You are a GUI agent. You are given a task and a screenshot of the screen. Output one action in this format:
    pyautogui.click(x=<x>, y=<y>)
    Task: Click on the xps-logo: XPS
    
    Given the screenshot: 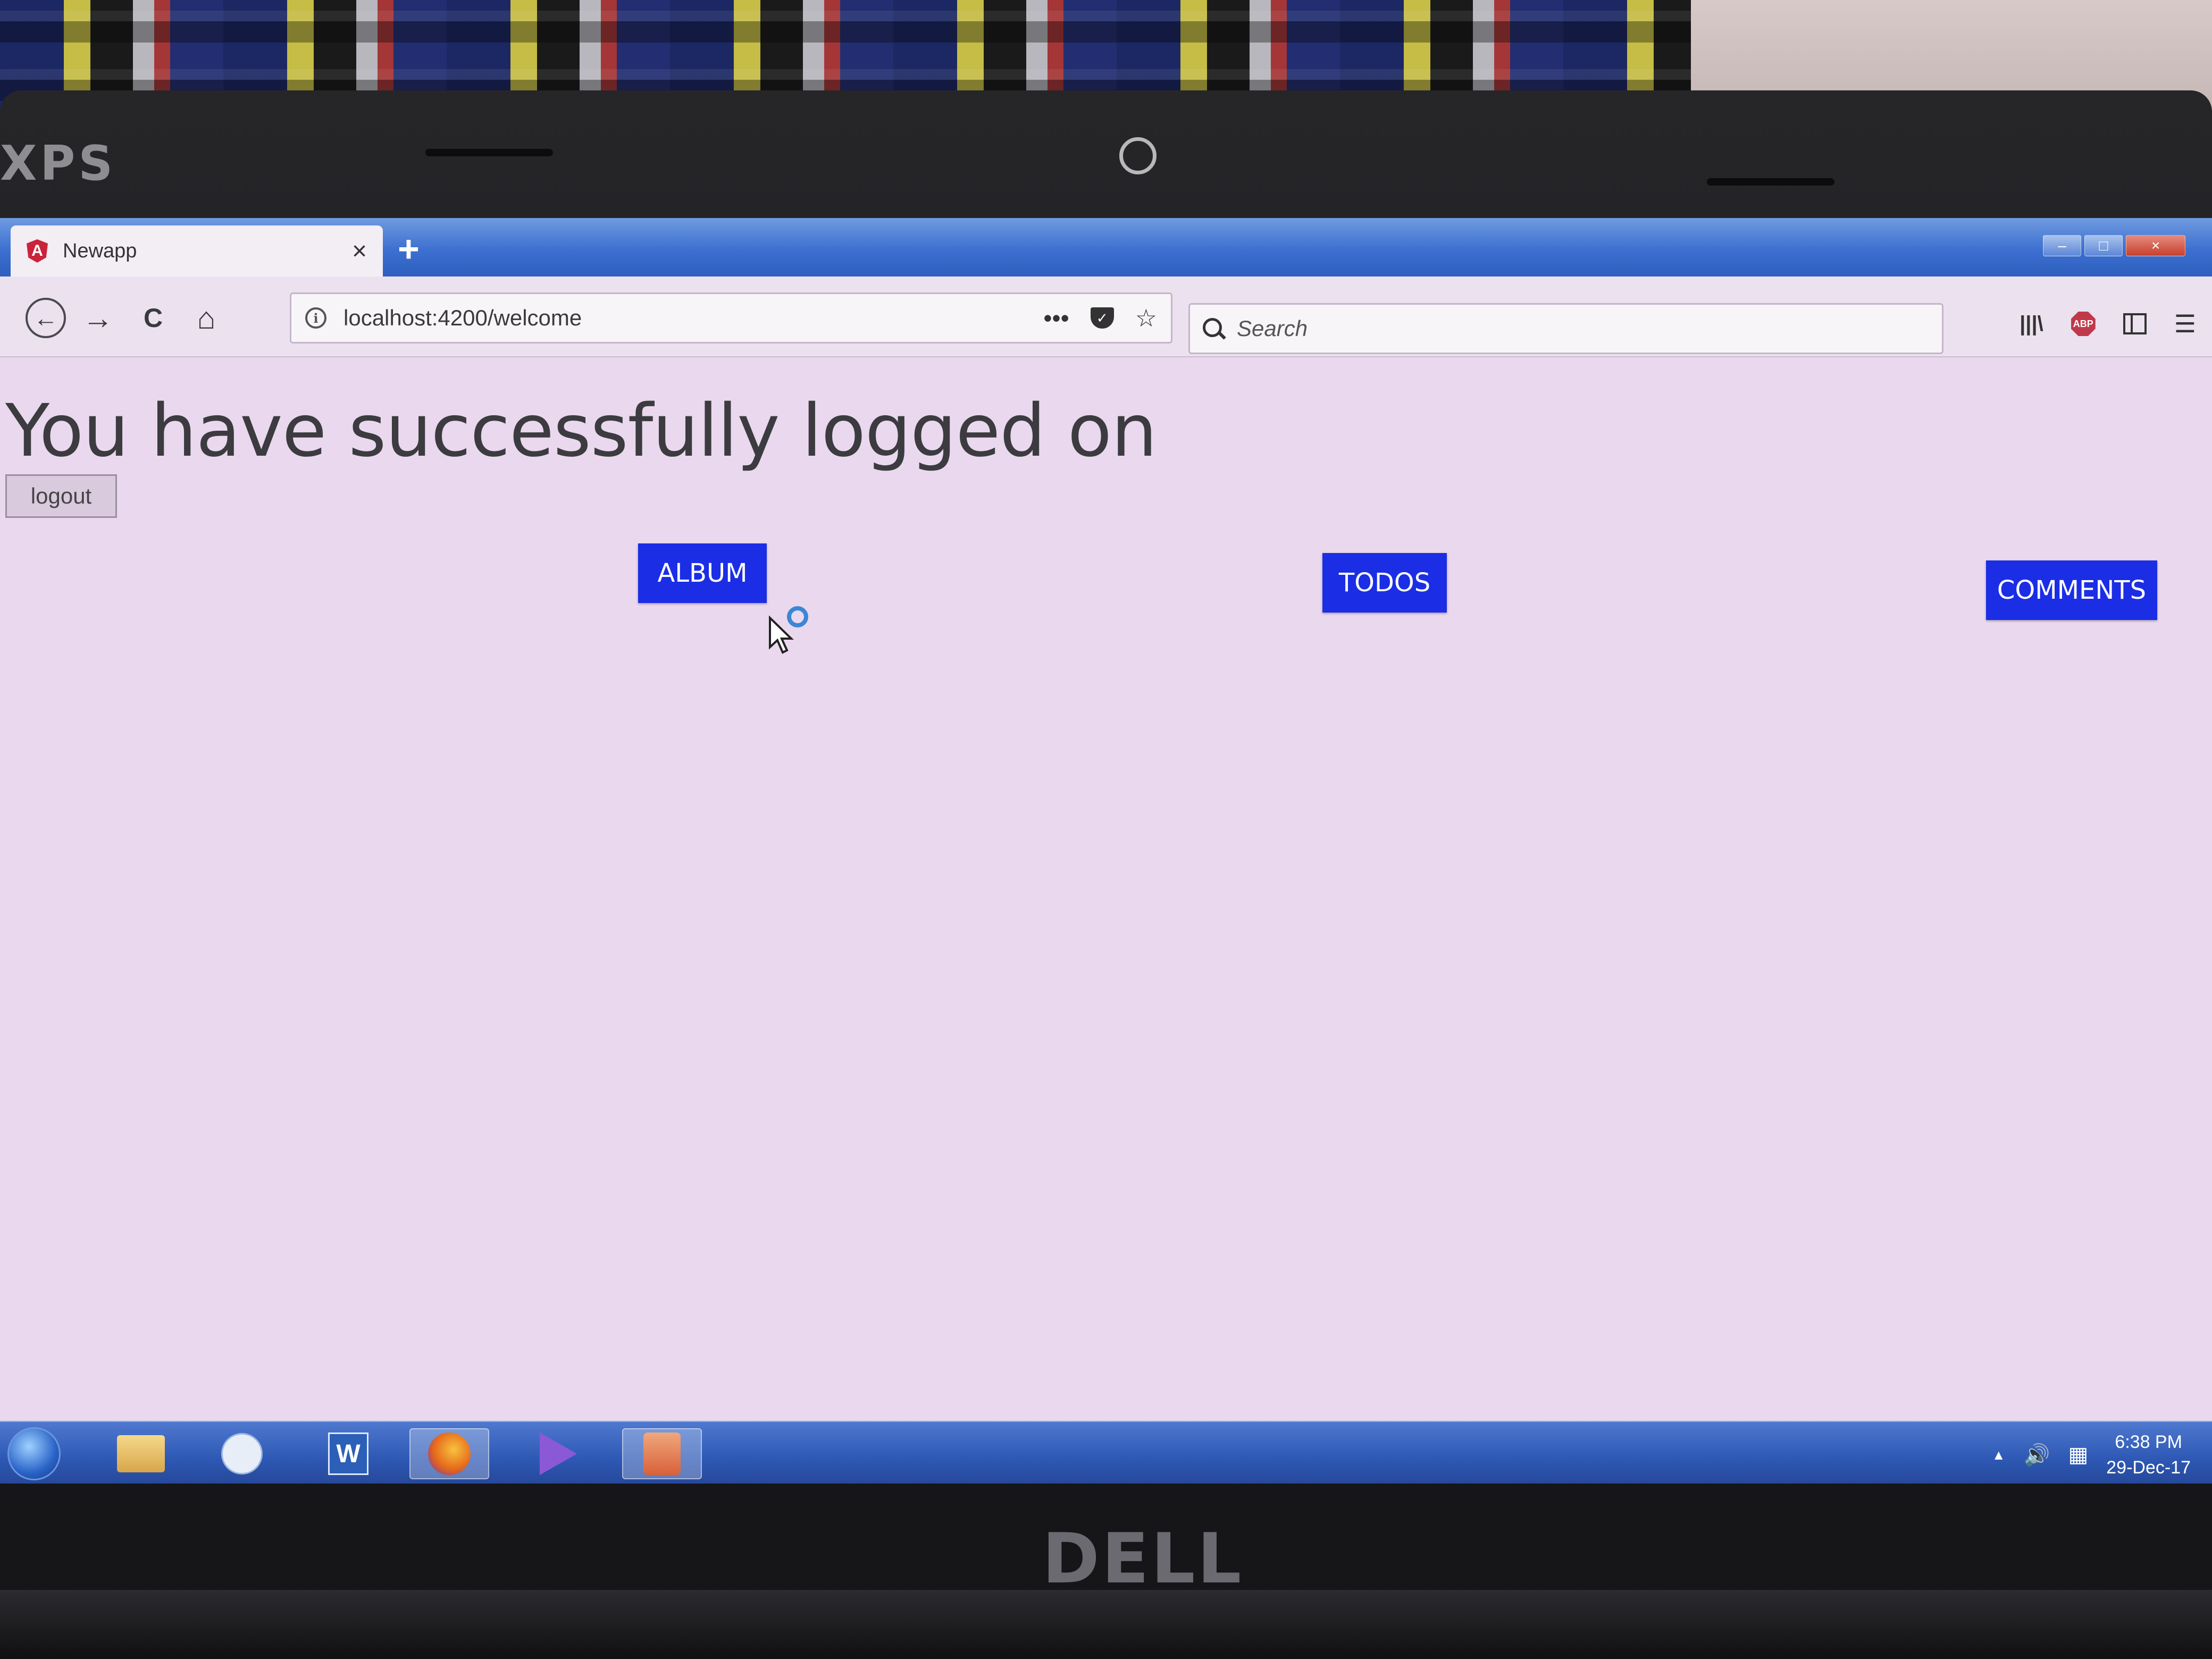 What is the action you would take?
    pyautogui.click(x=58, y=163)
    